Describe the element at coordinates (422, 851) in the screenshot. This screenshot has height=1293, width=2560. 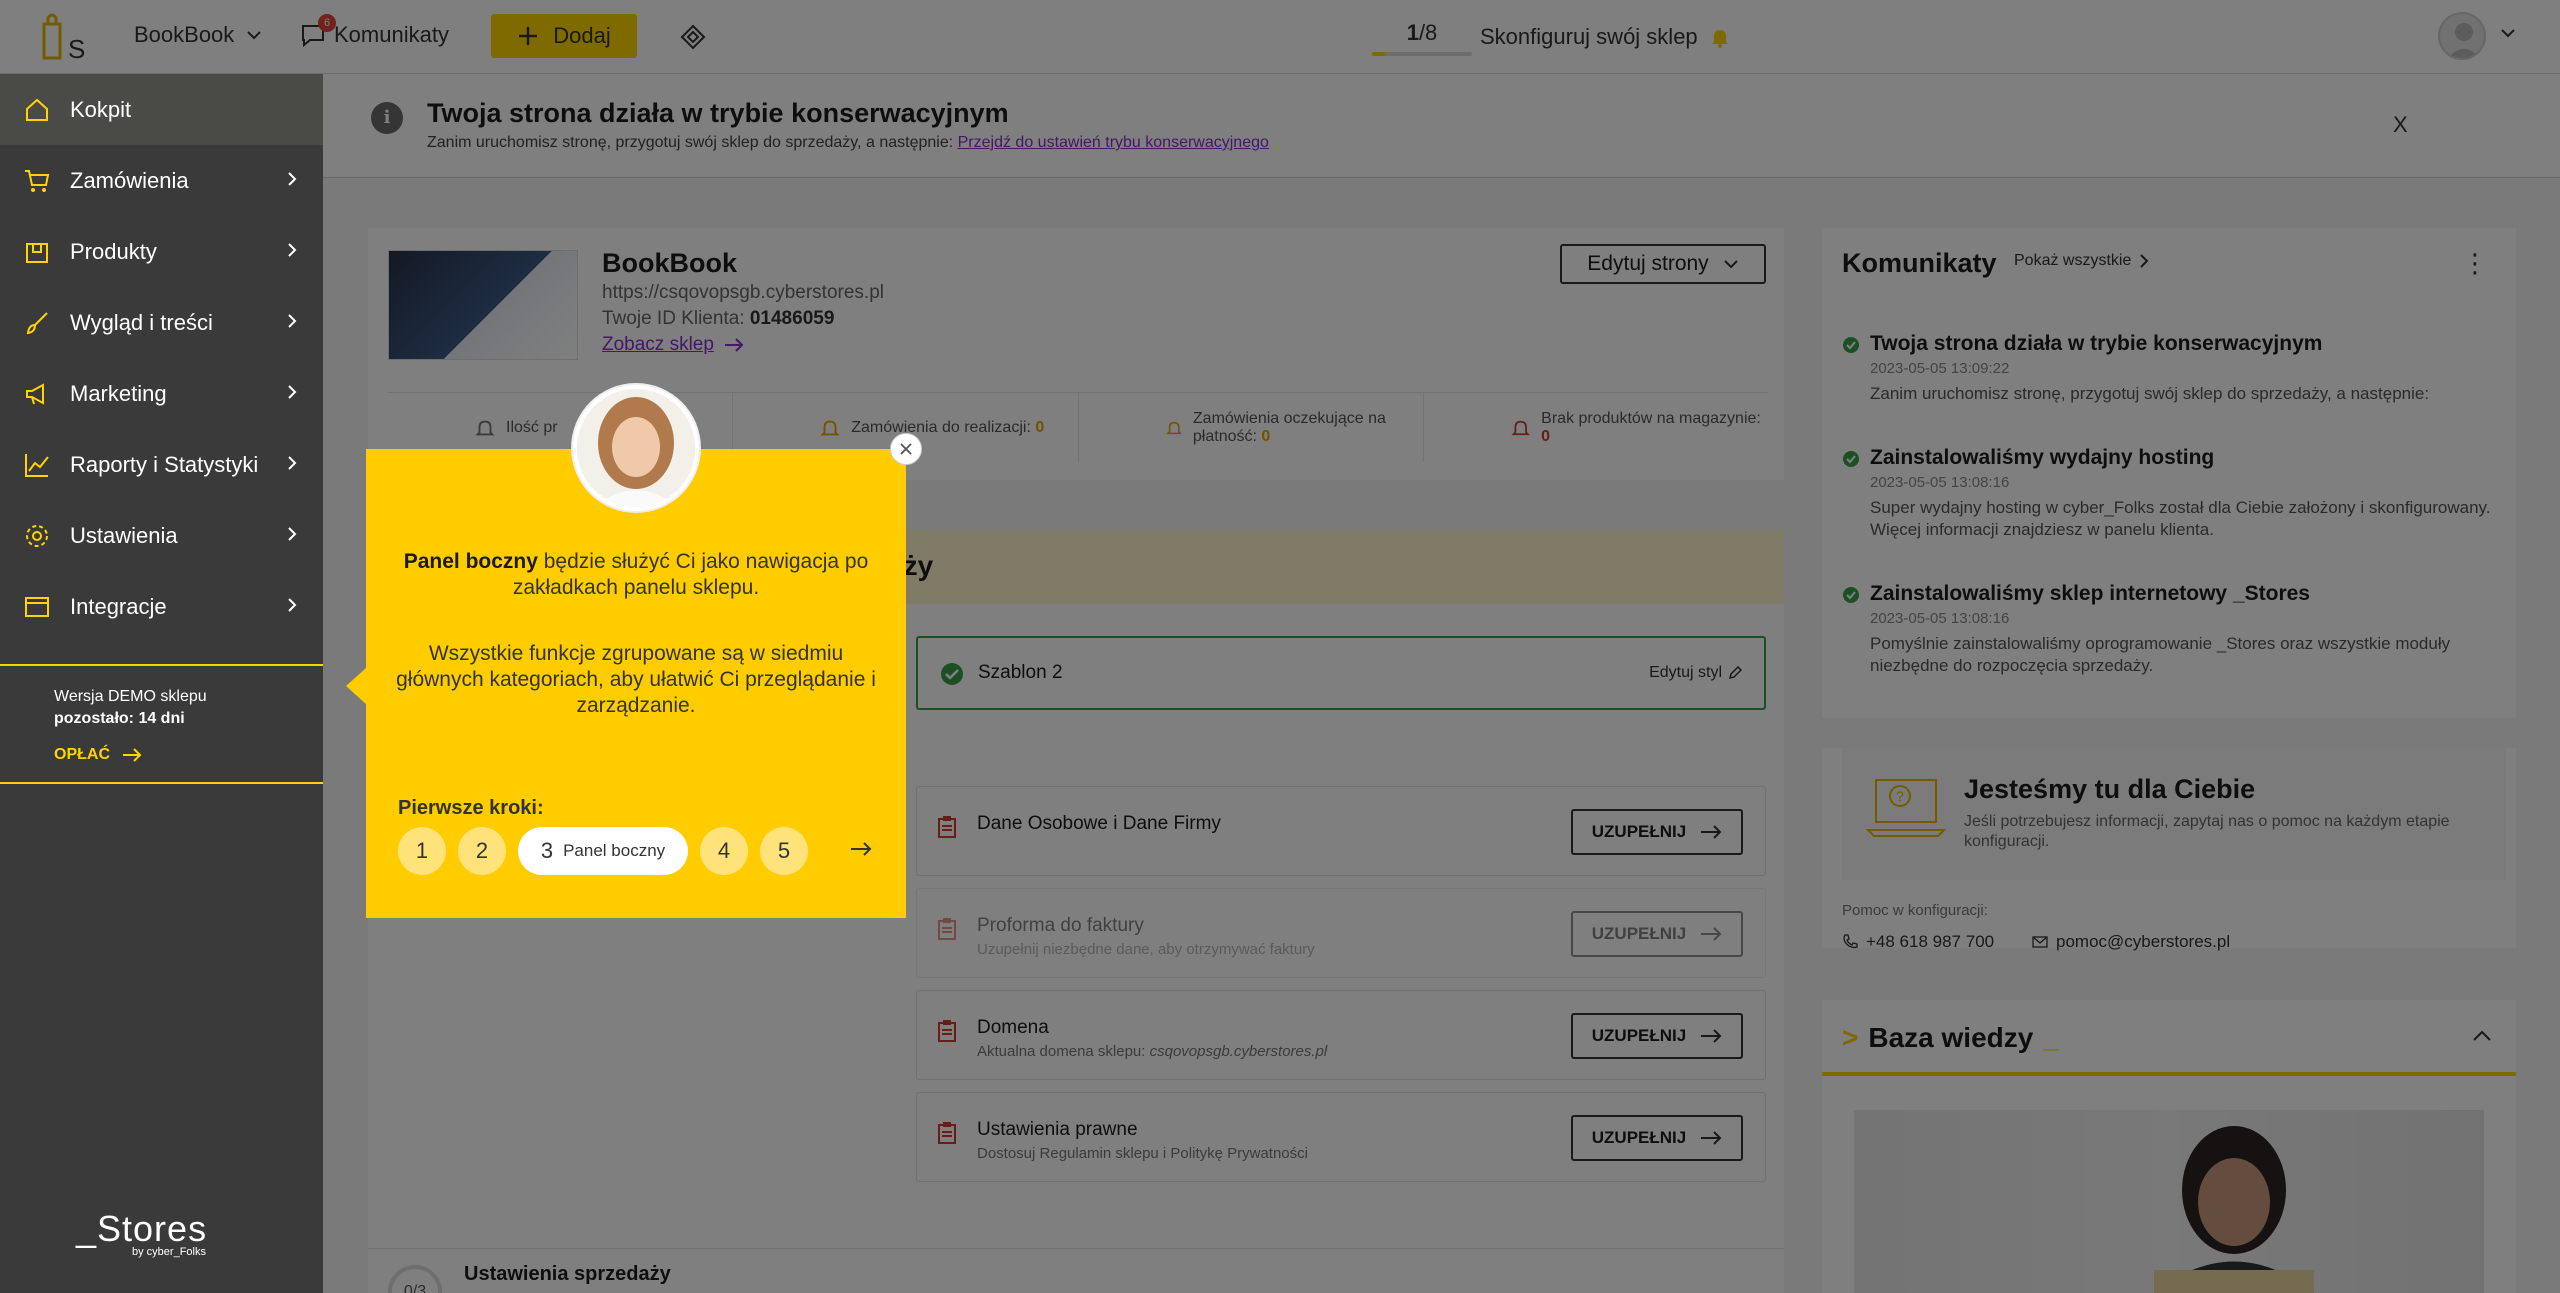
I see `tour-step-1: 1` at that location.